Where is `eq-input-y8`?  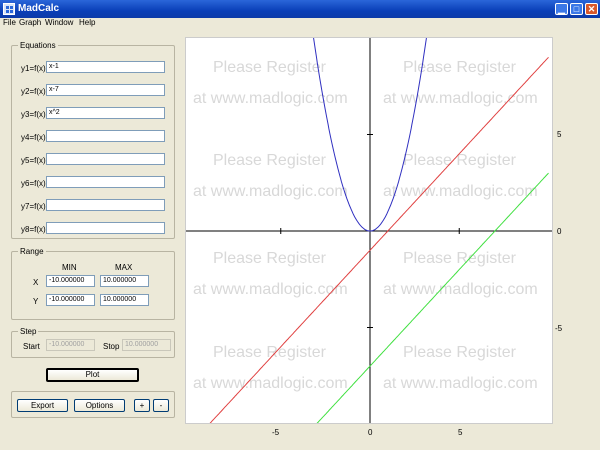
eq-input-y8 is located at coordinates (105, 228).